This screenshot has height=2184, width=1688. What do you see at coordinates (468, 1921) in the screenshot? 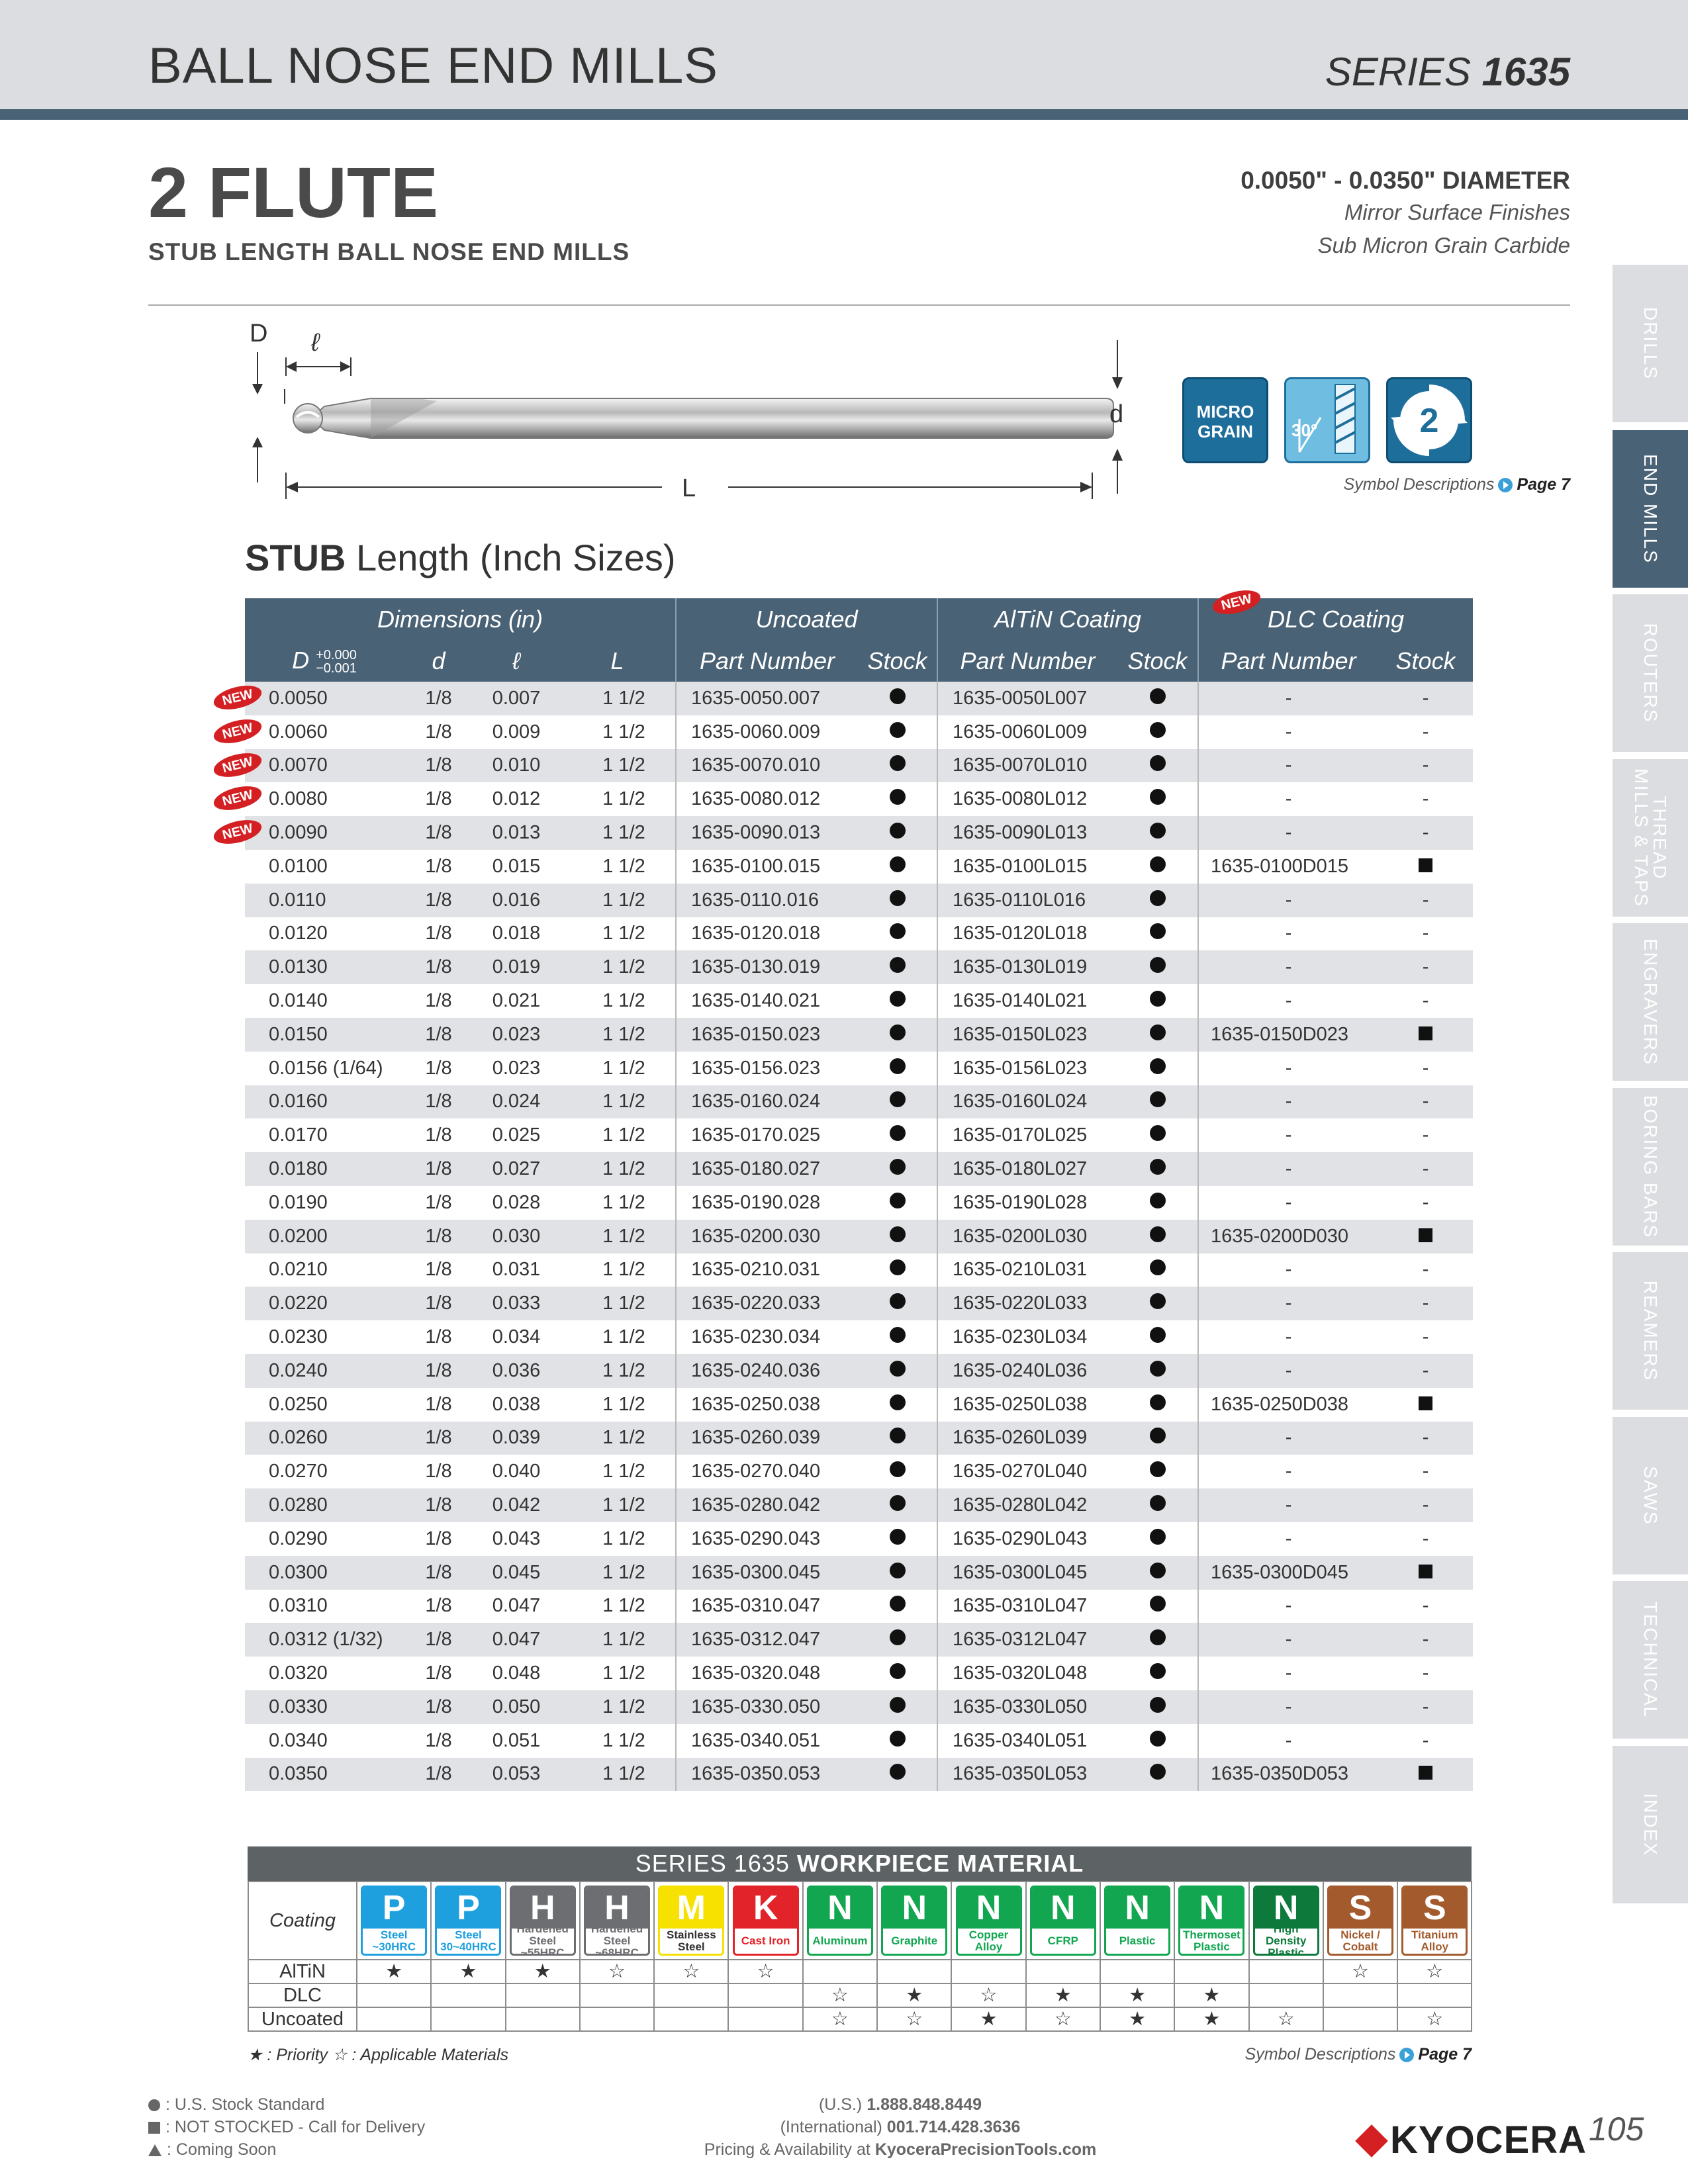
I see `material-chip: P Steel 30~40HRC` at bounding box center [468, 1921].